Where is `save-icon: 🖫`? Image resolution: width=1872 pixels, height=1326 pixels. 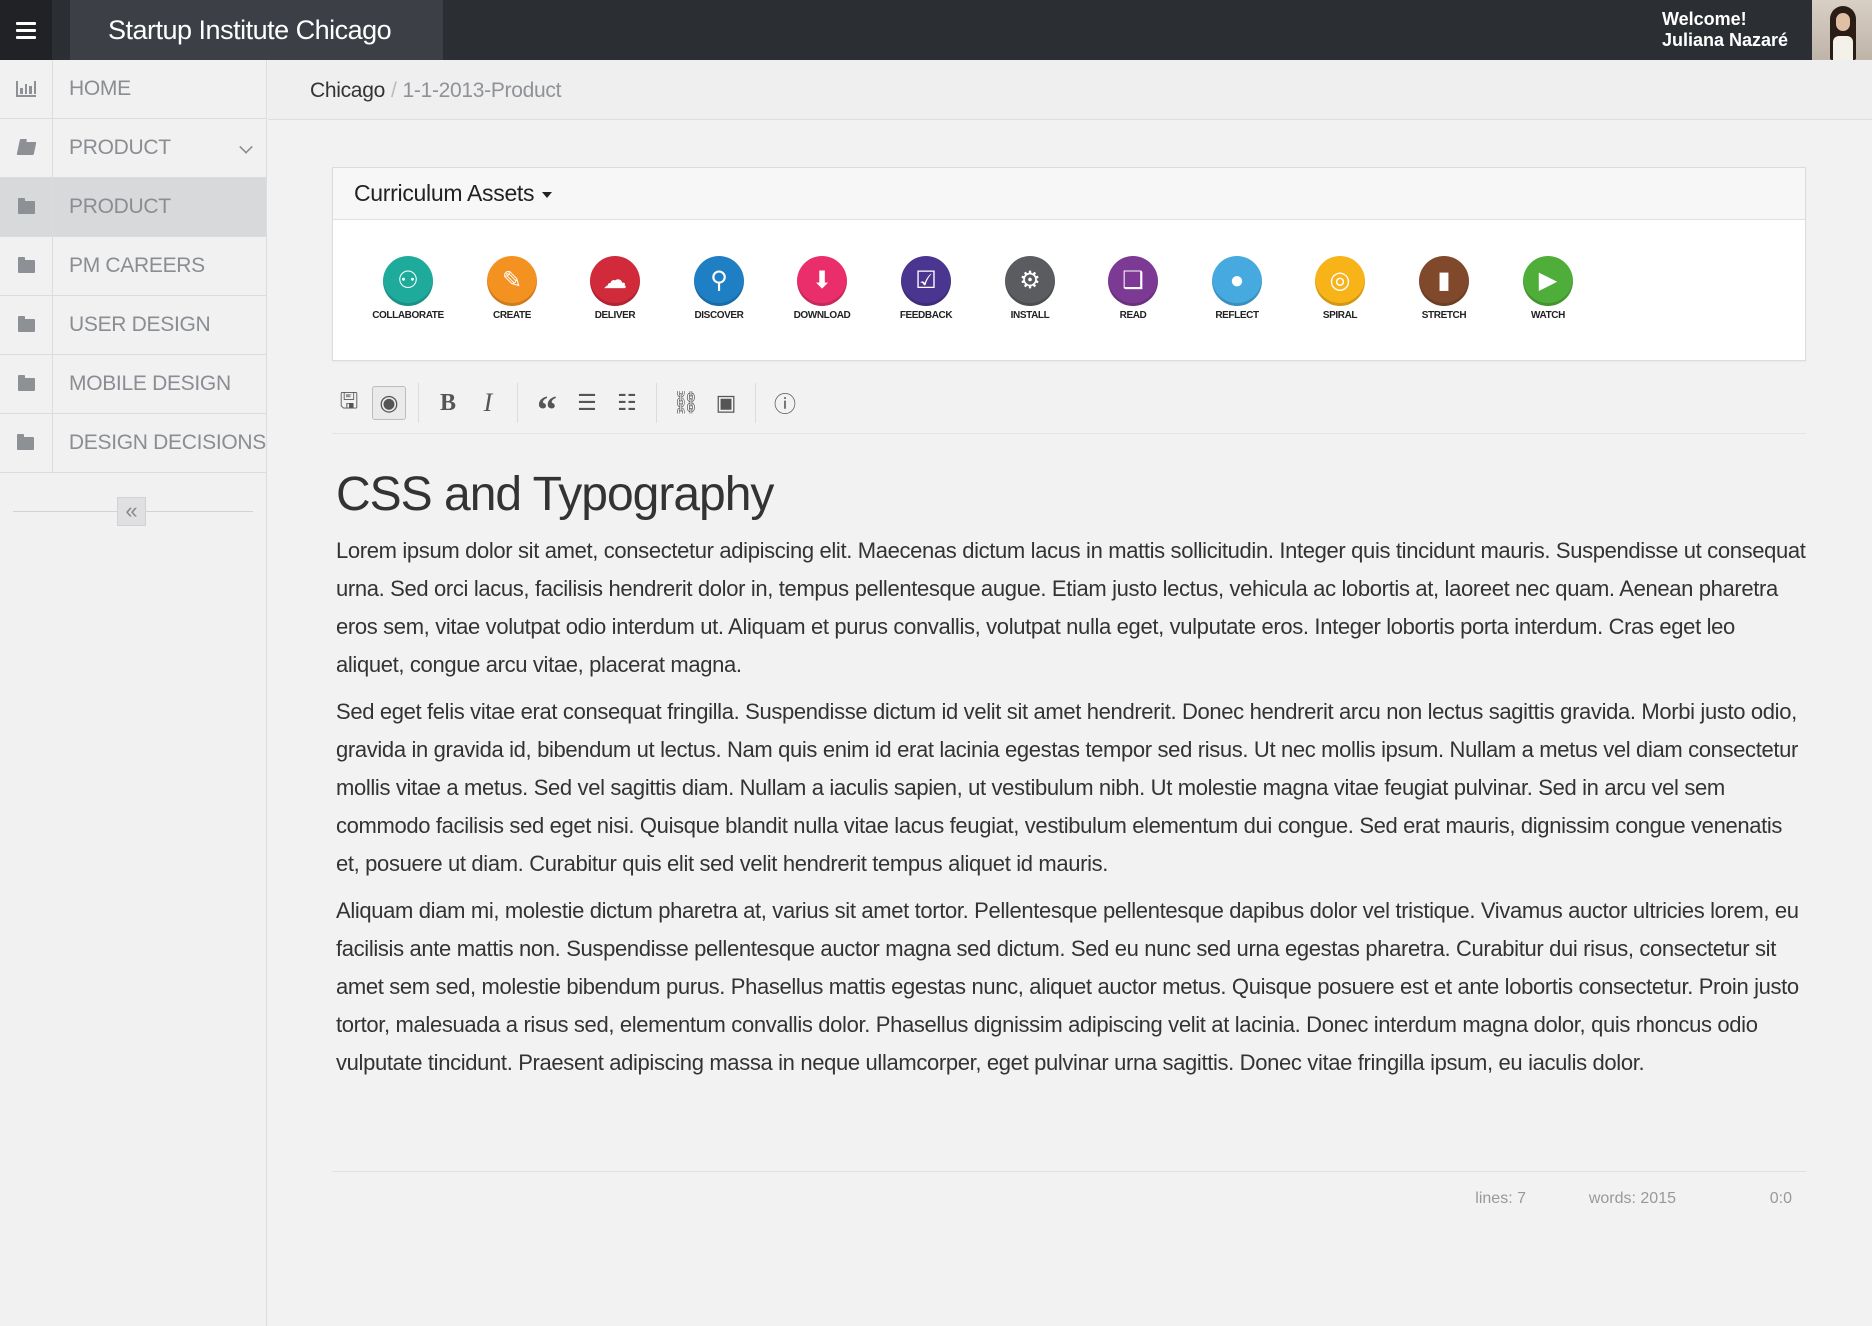 save-icon: 🖫 is located at coordinates (349, 403).